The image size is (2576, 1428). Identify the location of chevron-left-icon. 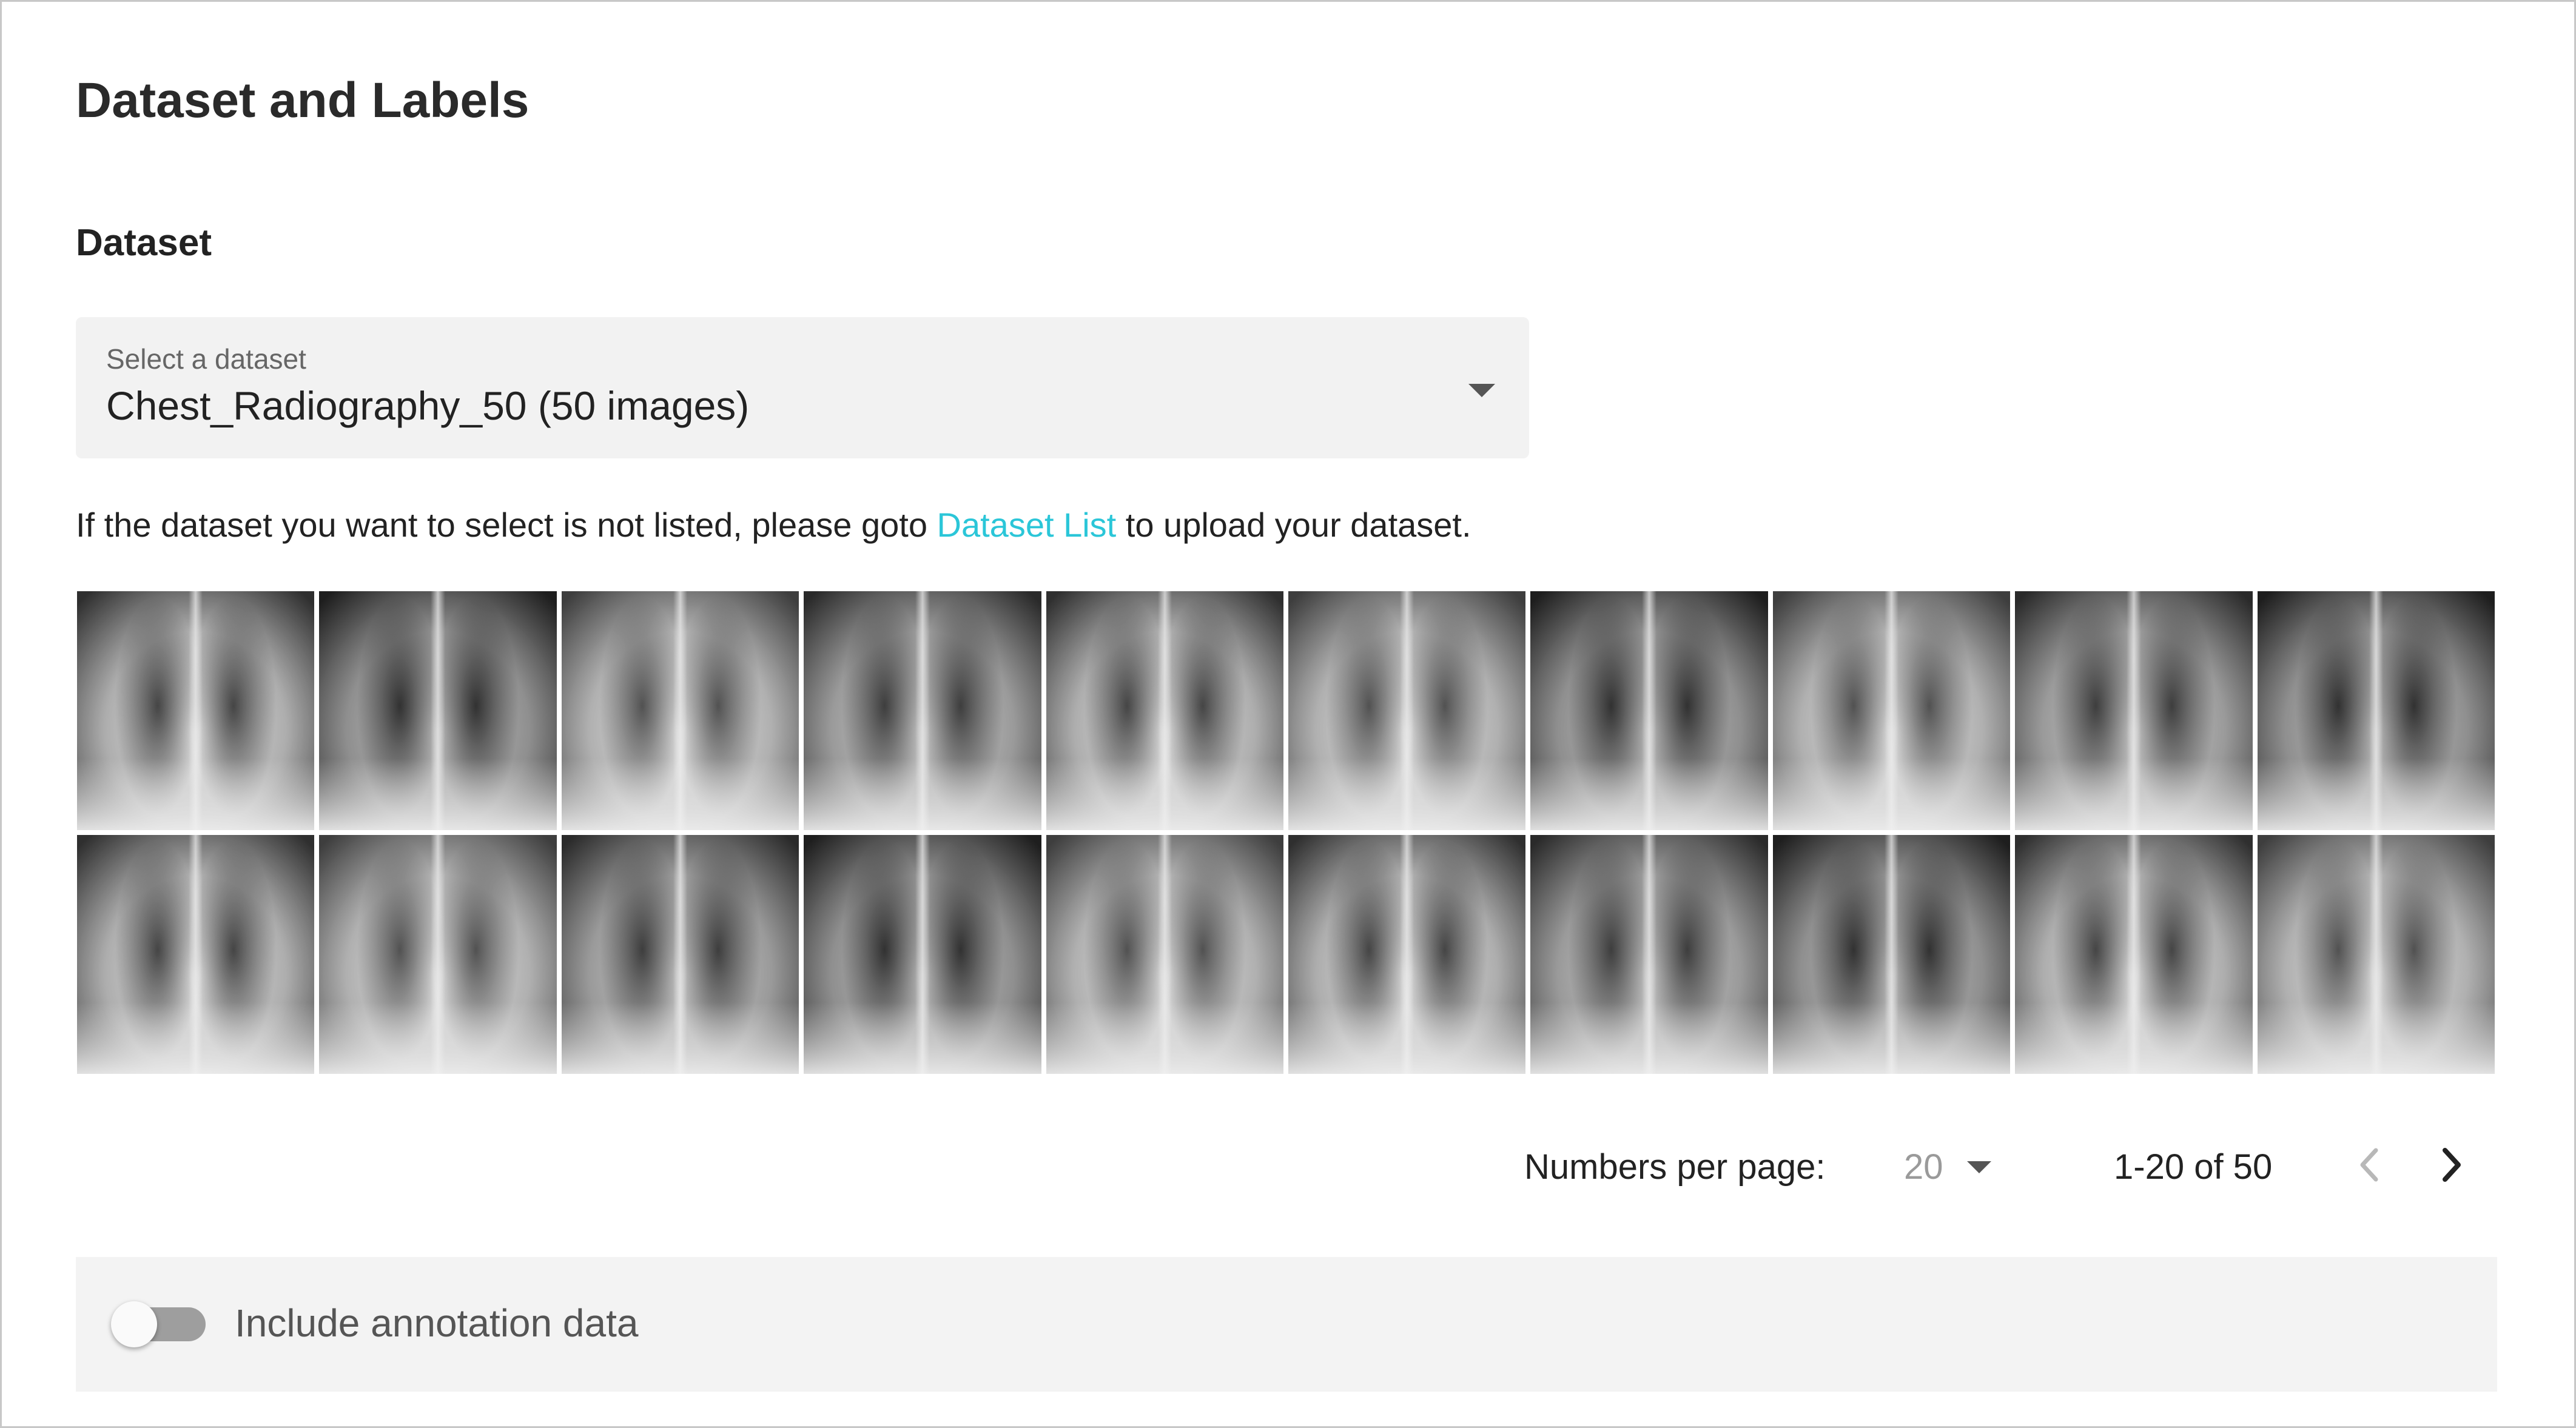
(2370, 1165).